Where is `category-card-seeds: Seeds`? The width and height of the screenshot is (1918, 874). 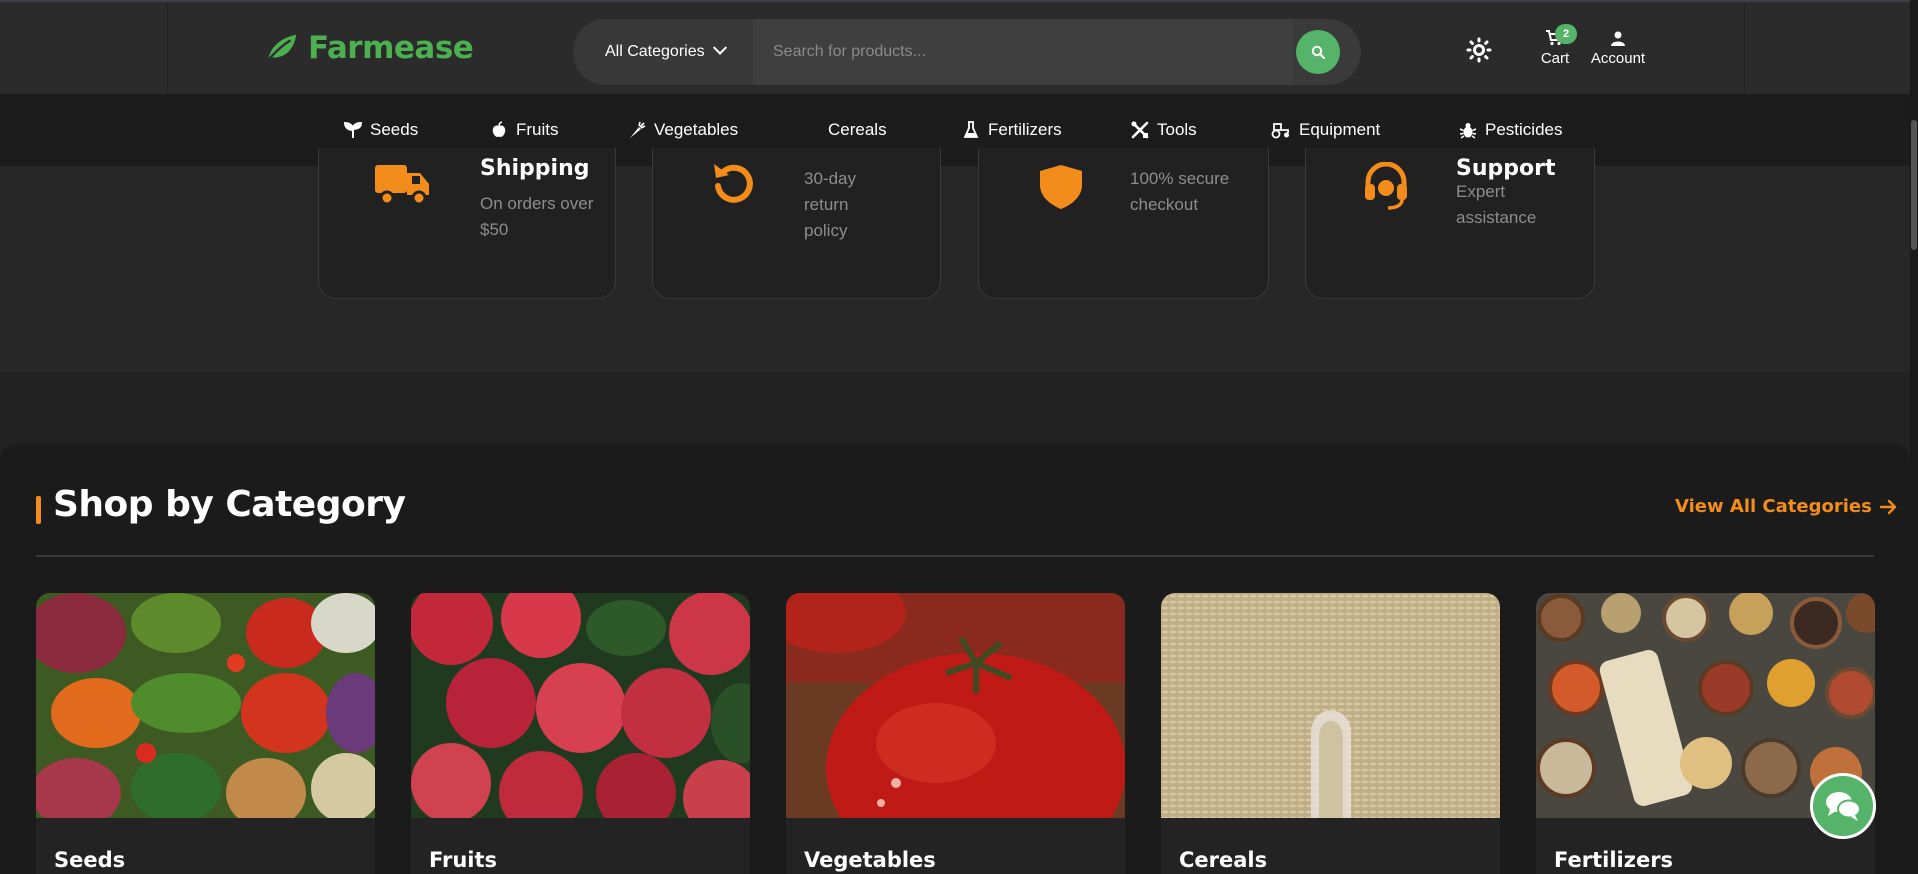
category-card-seeds: Seeds is located at coordinates (205, 733).